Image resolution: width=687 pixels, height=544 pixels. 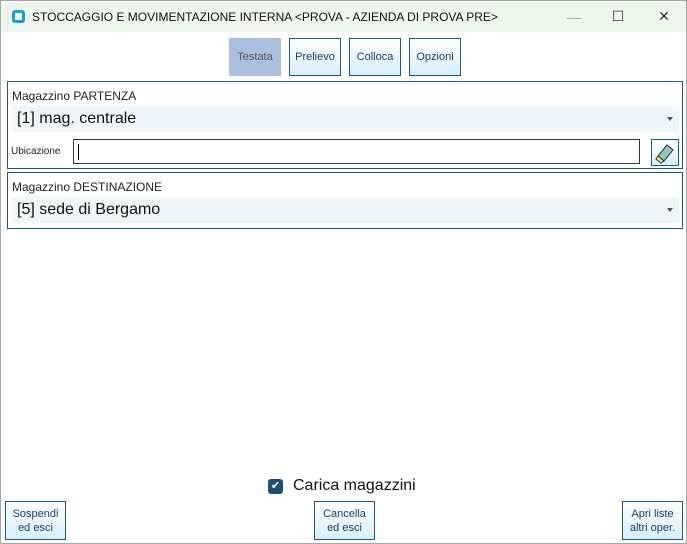 What do you see at coordinates (36, 151) in the screenshot?
I see `ubicazione-label: Ubicazione` at bounding box center [36, 151].